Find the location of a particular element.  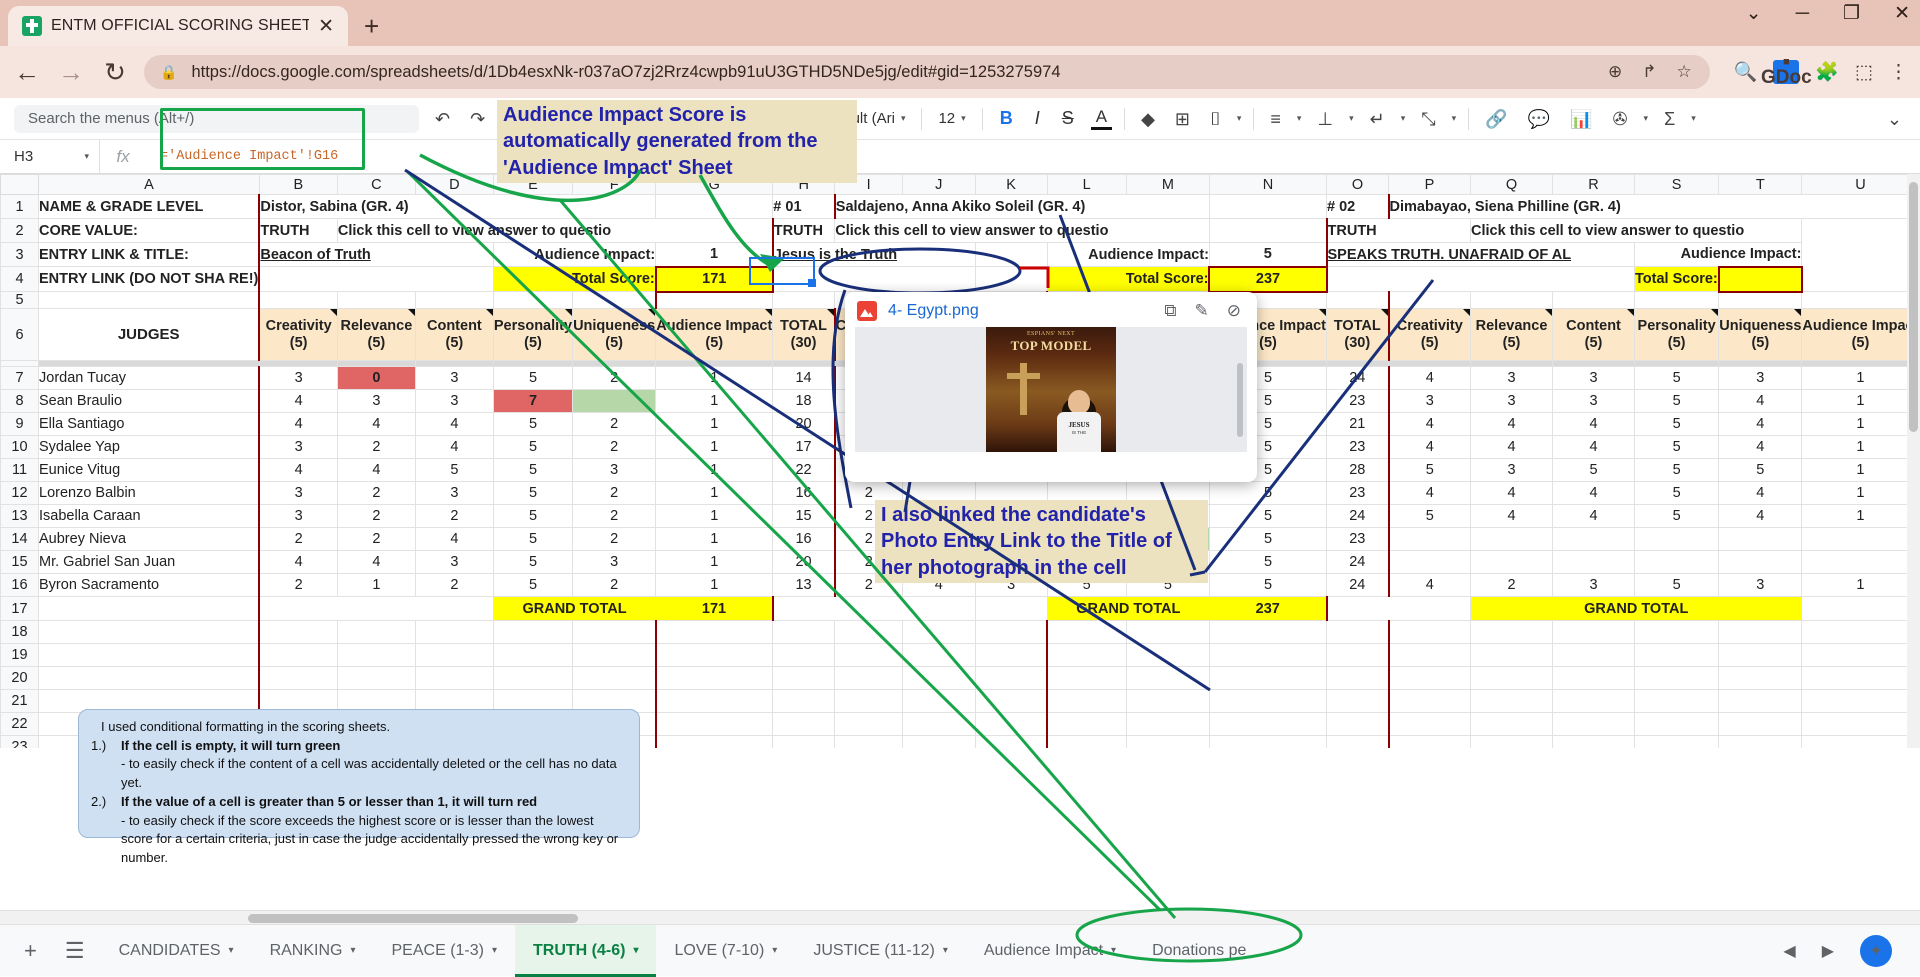

score-c1-j9-k6: 13 is located at coordinates (804, 585).